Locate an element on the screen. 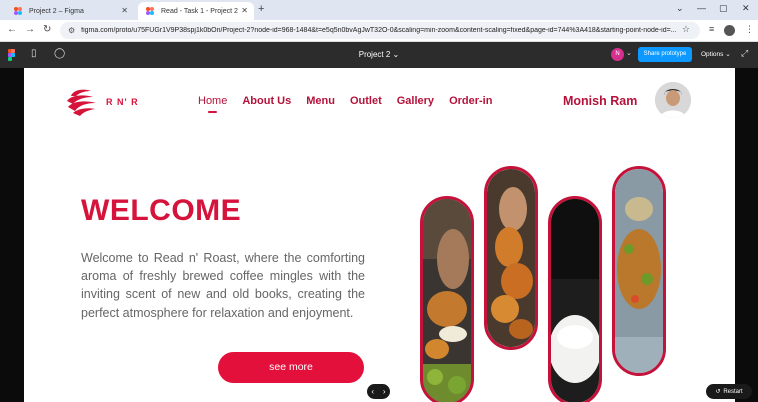 The width and height of the screenshot is (758, 402). tab-title: Read - Task 1 - Project 2 is located at coordinates (199, 11).